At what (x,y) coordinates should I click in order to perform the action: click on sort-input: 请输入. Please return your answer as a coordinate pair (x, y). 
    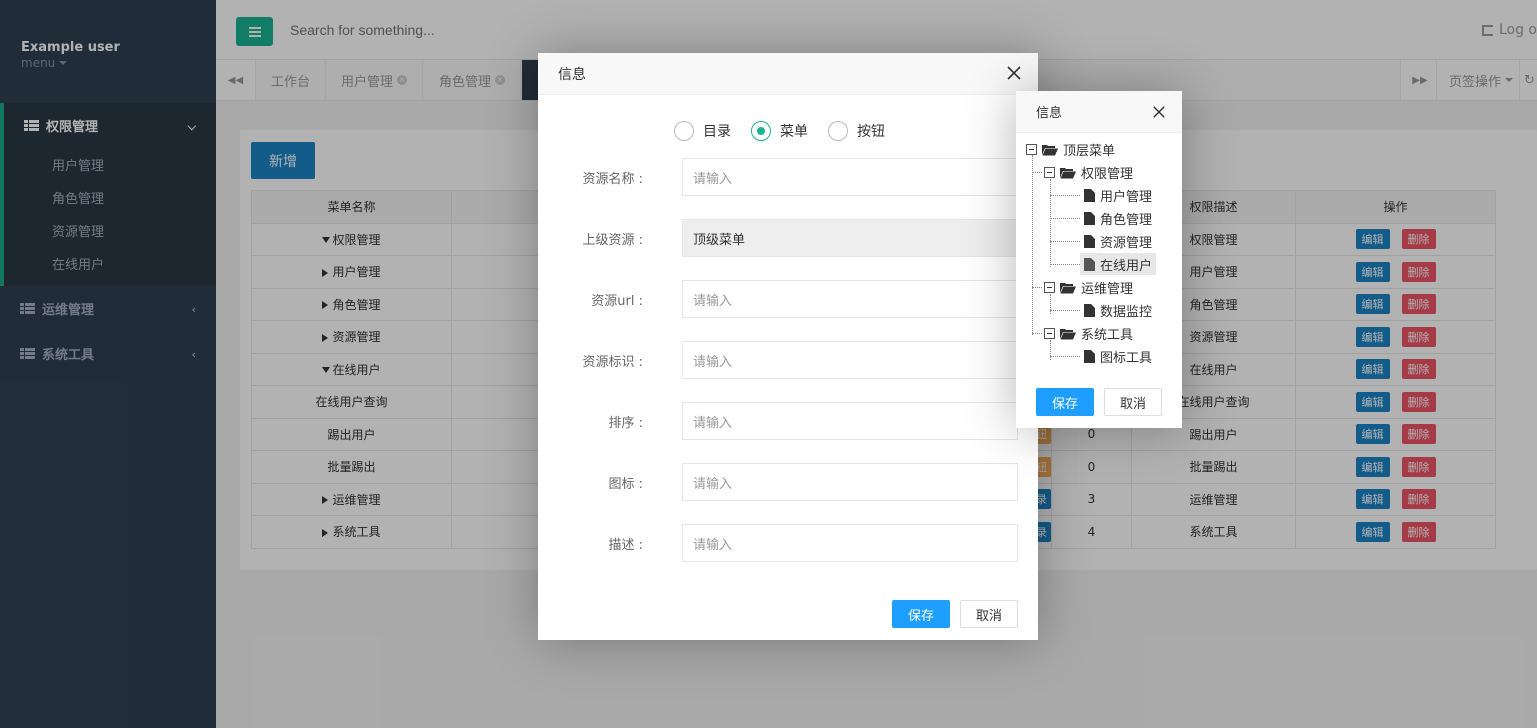
    Looking at the image, I should click on (850, 421).